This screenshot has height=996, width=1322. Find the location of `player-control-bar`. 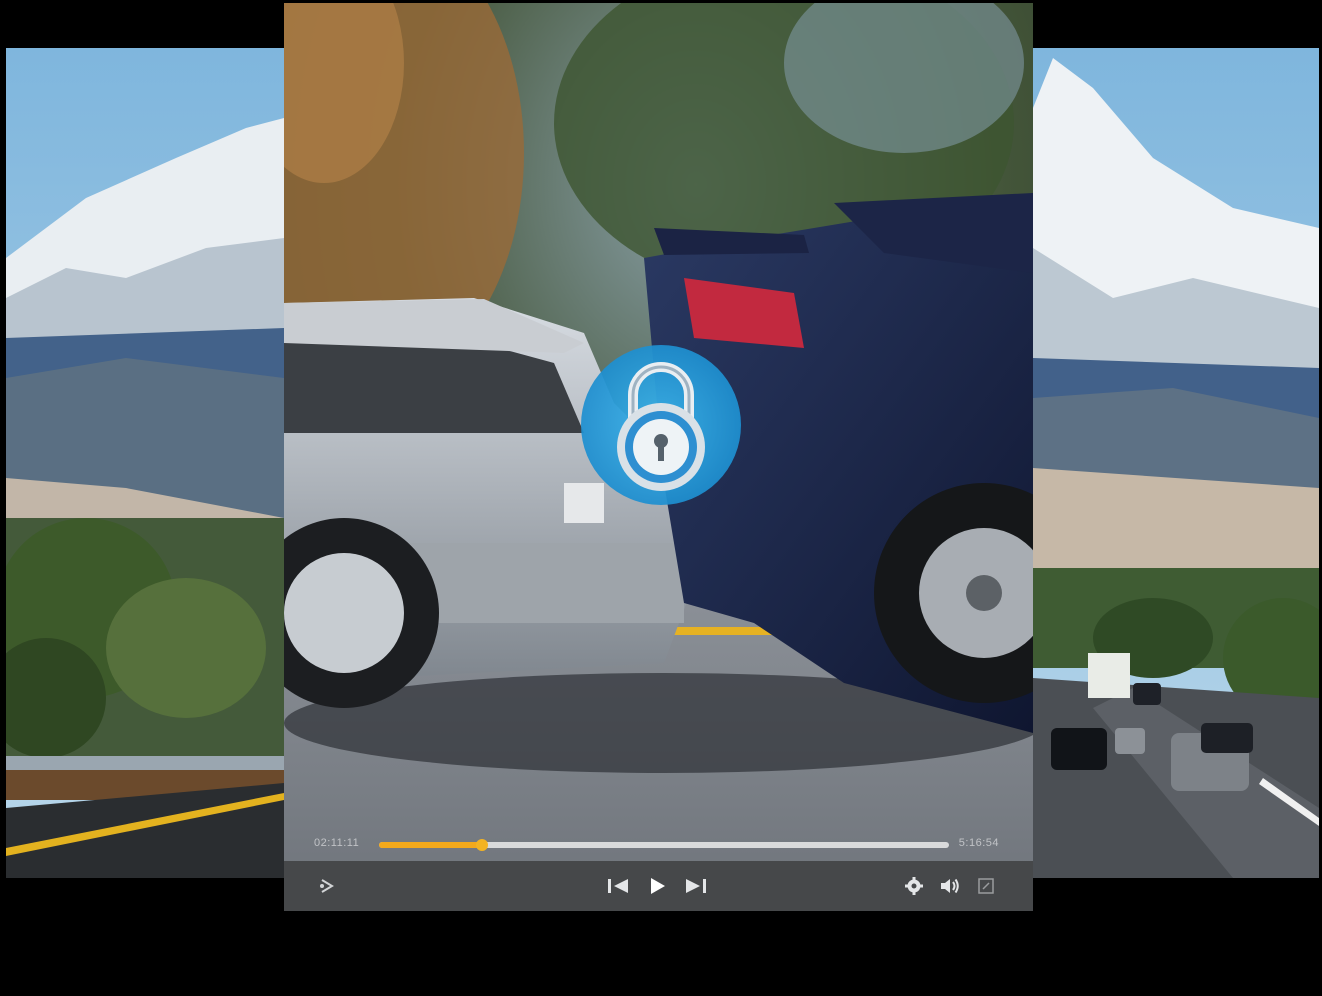

player-control-bar is located at coordinates (658, 886).